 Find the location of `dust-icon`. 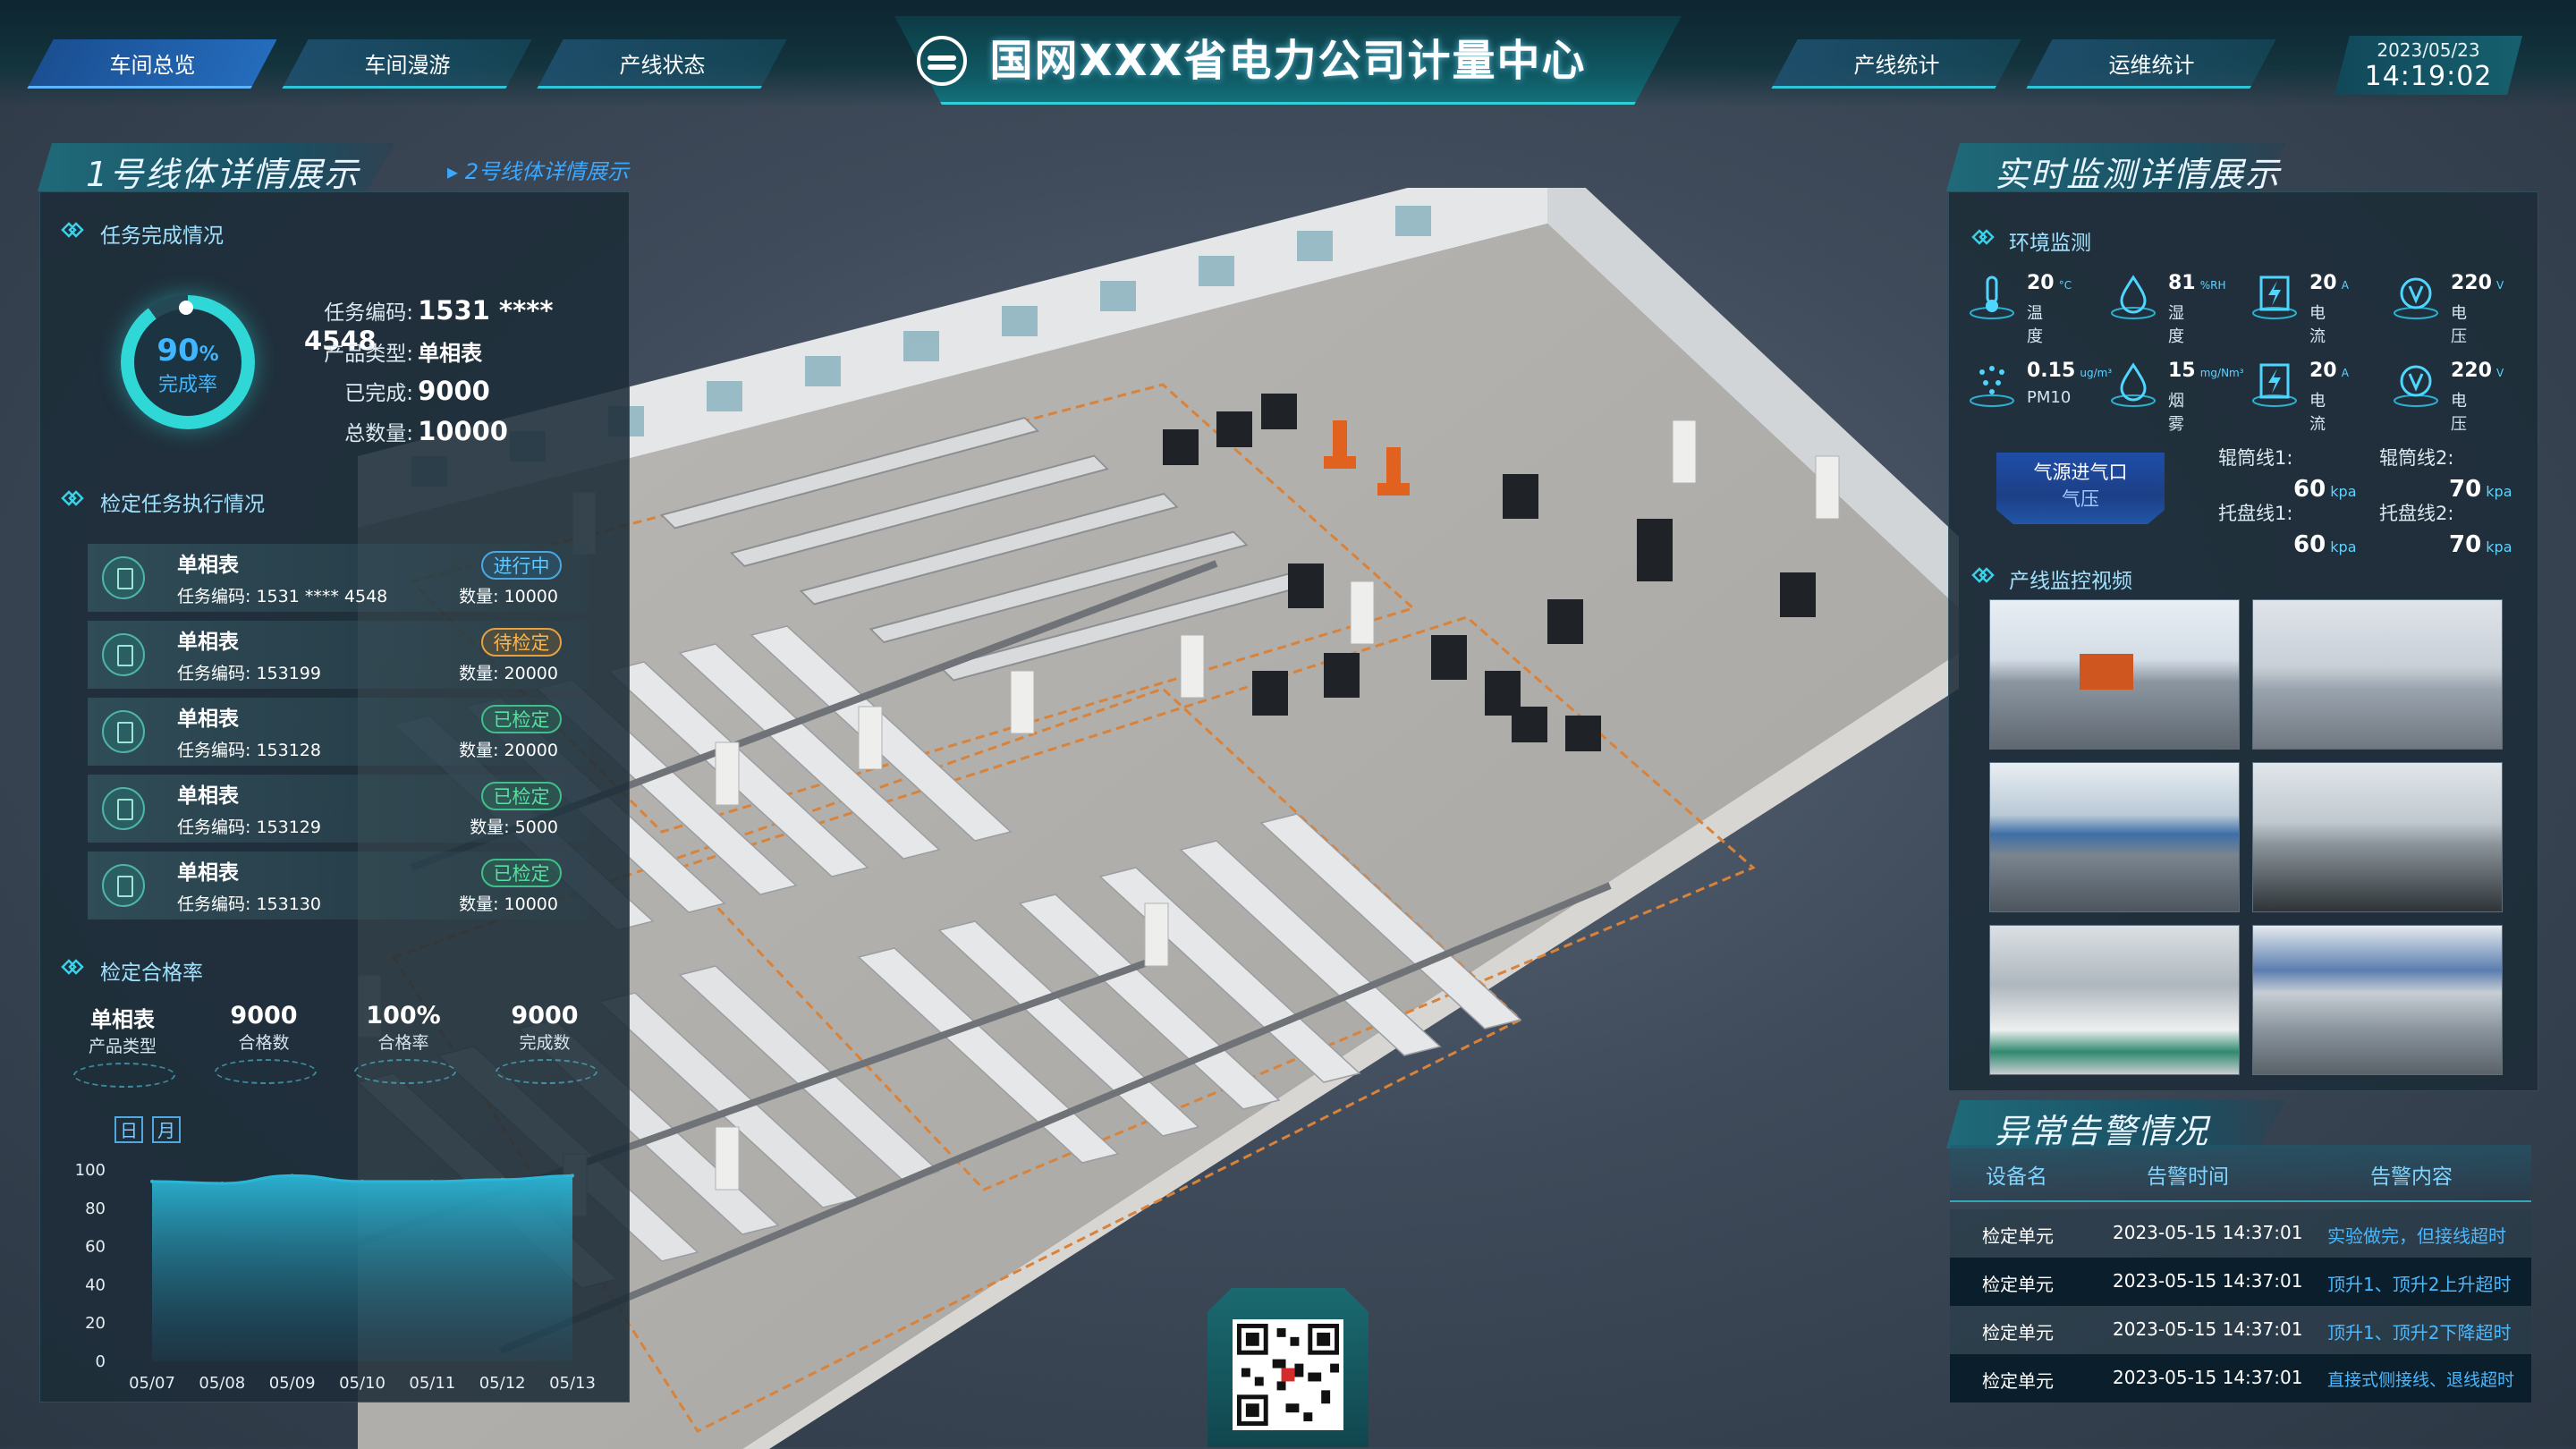

dust-icon is located at coordinates (1992, 386).